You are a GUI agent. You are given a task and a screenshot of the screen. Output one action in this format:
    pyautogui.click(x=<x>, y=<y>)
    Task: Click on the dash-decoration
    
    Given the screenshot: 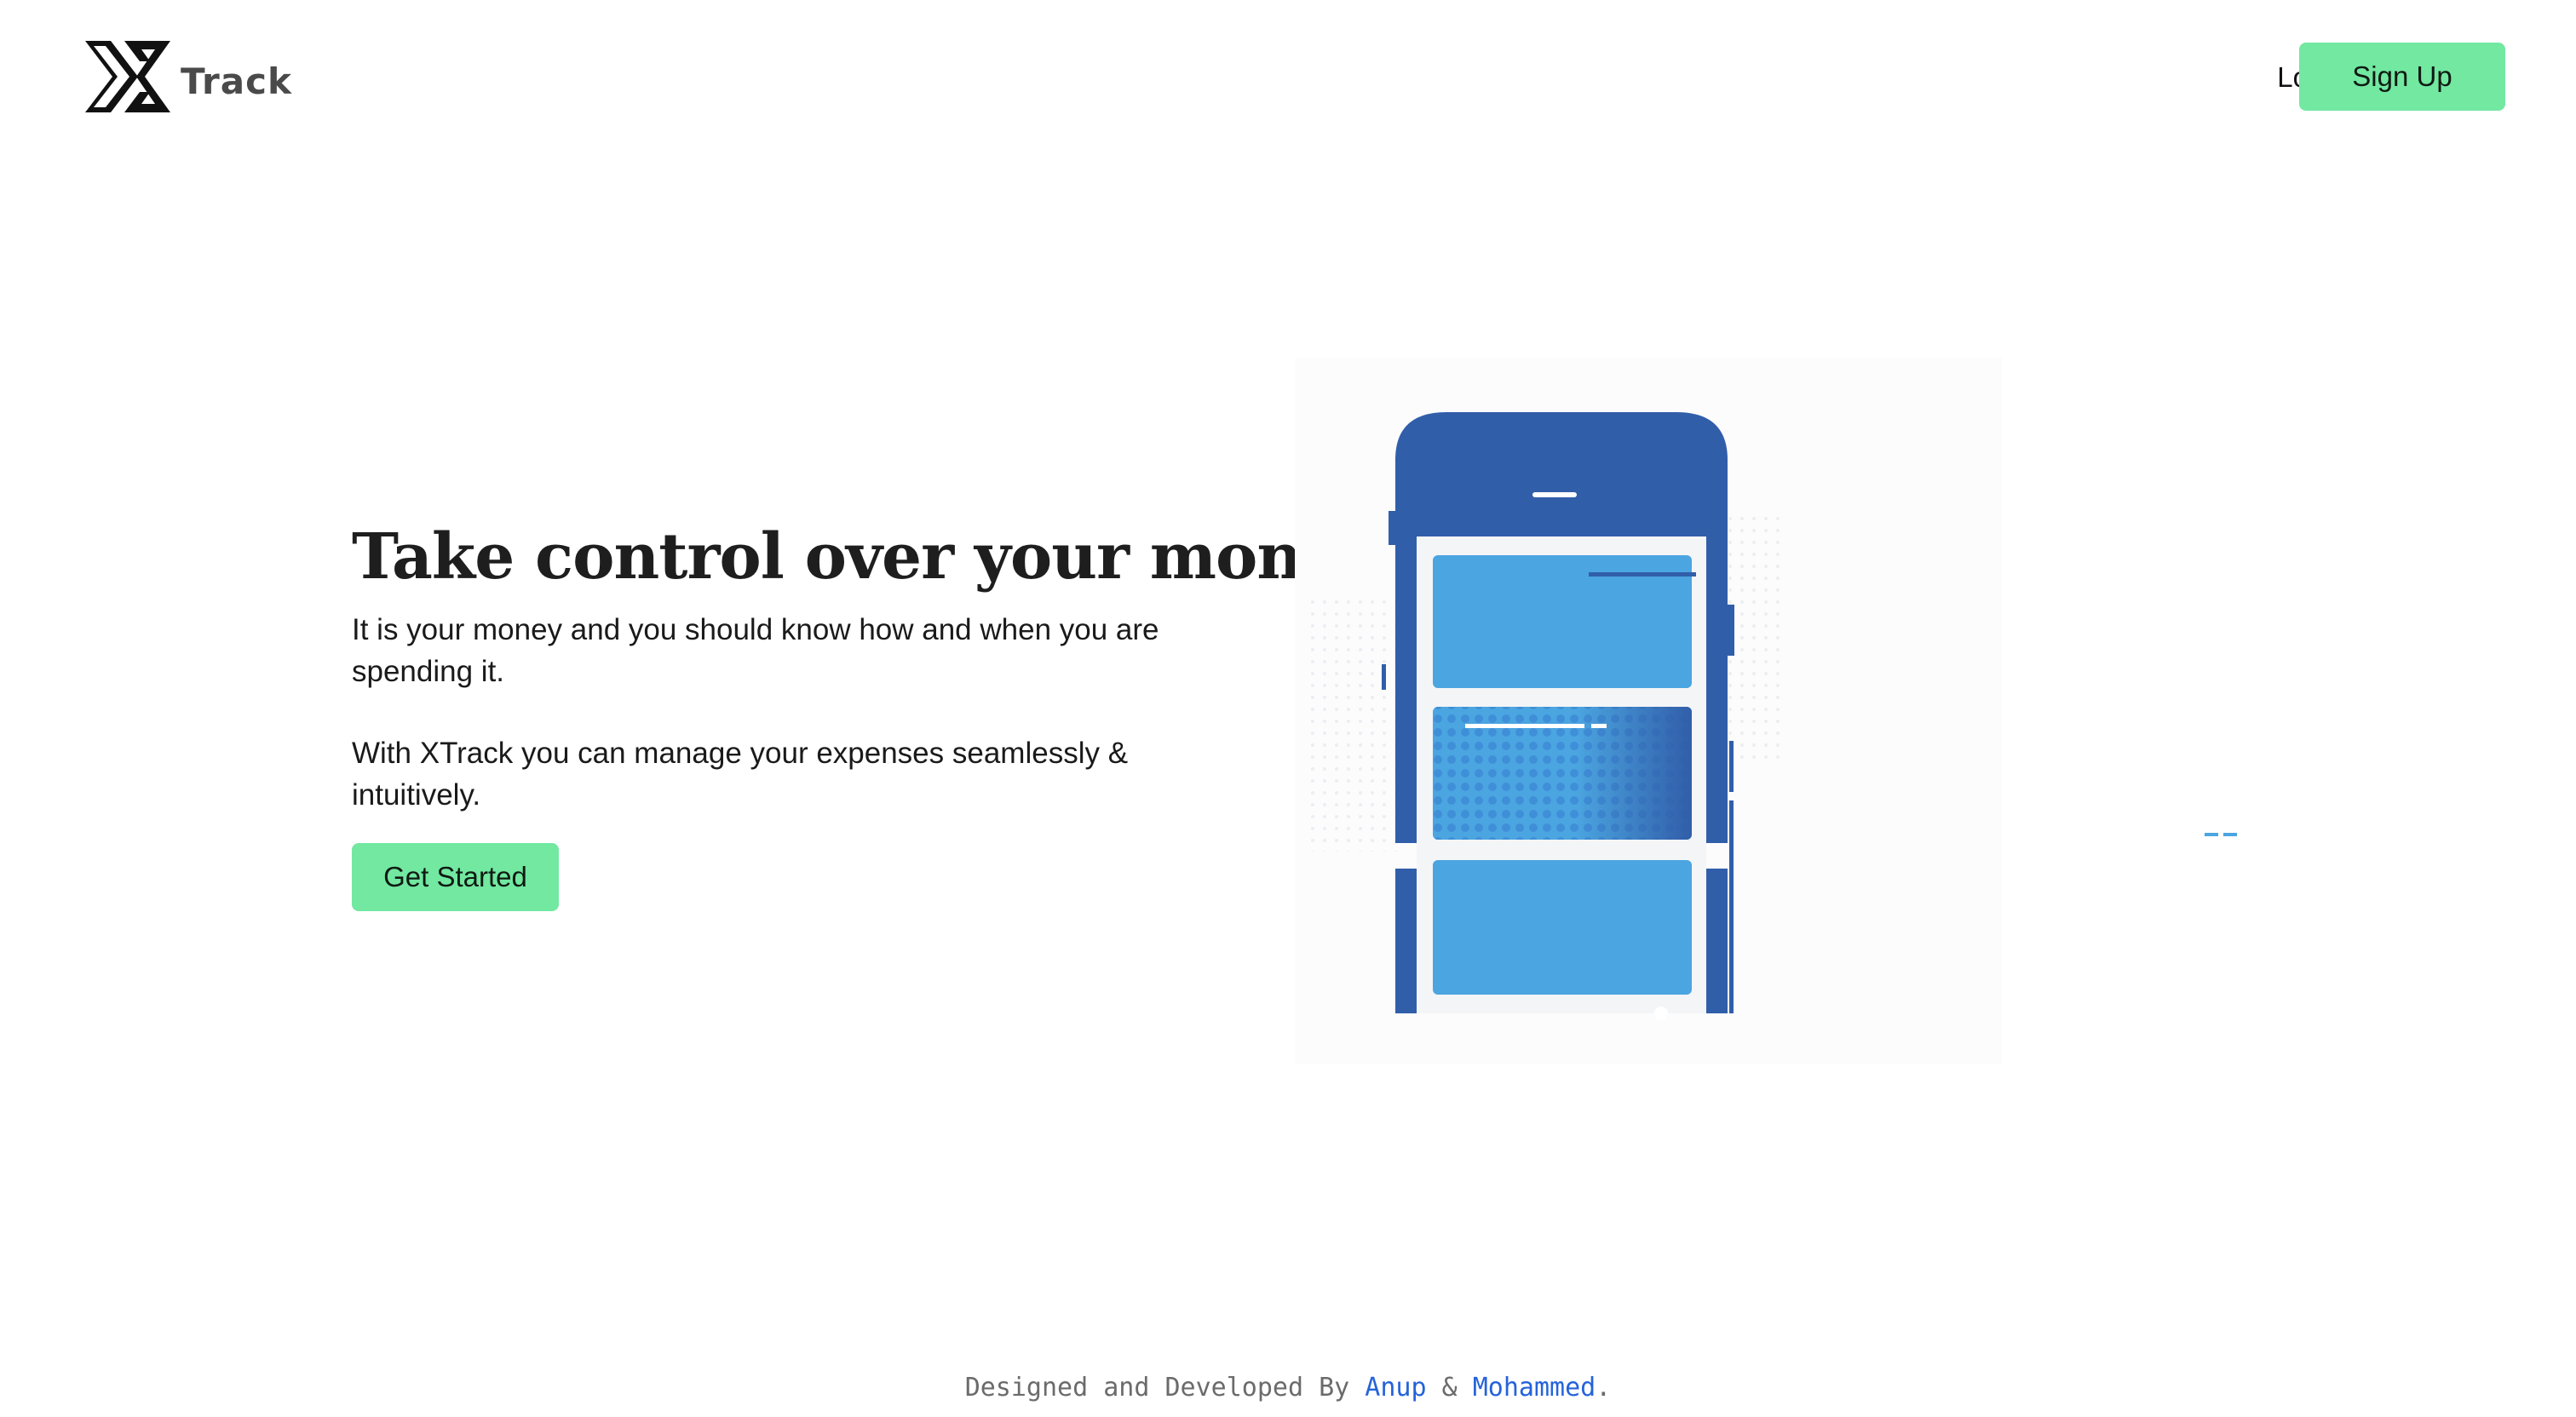 What is the action you would take?
    pyautogui.click(x=2222, y=830)
    